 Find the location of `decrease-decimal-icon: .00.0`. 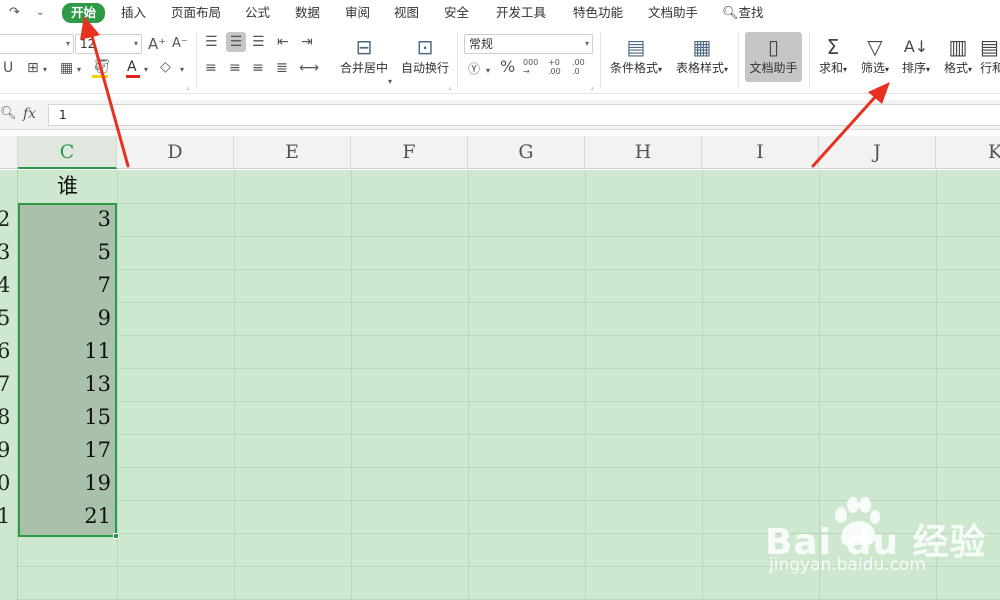

decrease-decimal-icon: .00.0 is located at coordinates (578, 67).